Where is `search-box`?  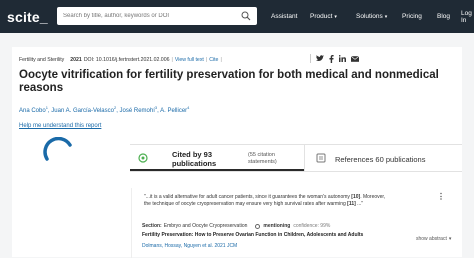 search-box is located at coordinates (157, 16).